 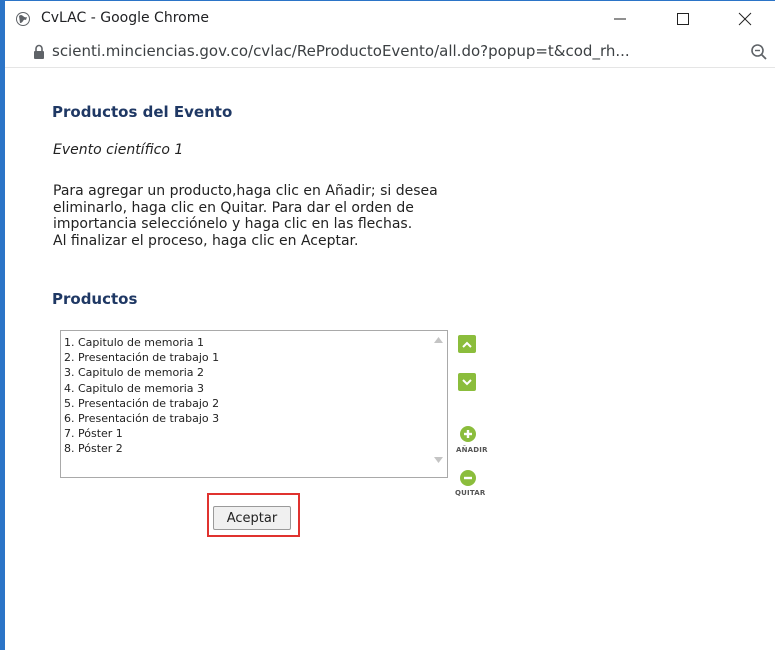 What do you see at coordinates (252, 518) in the screenshot?
I see `accept-button: Aceptar` at bounding box center [252, 518].